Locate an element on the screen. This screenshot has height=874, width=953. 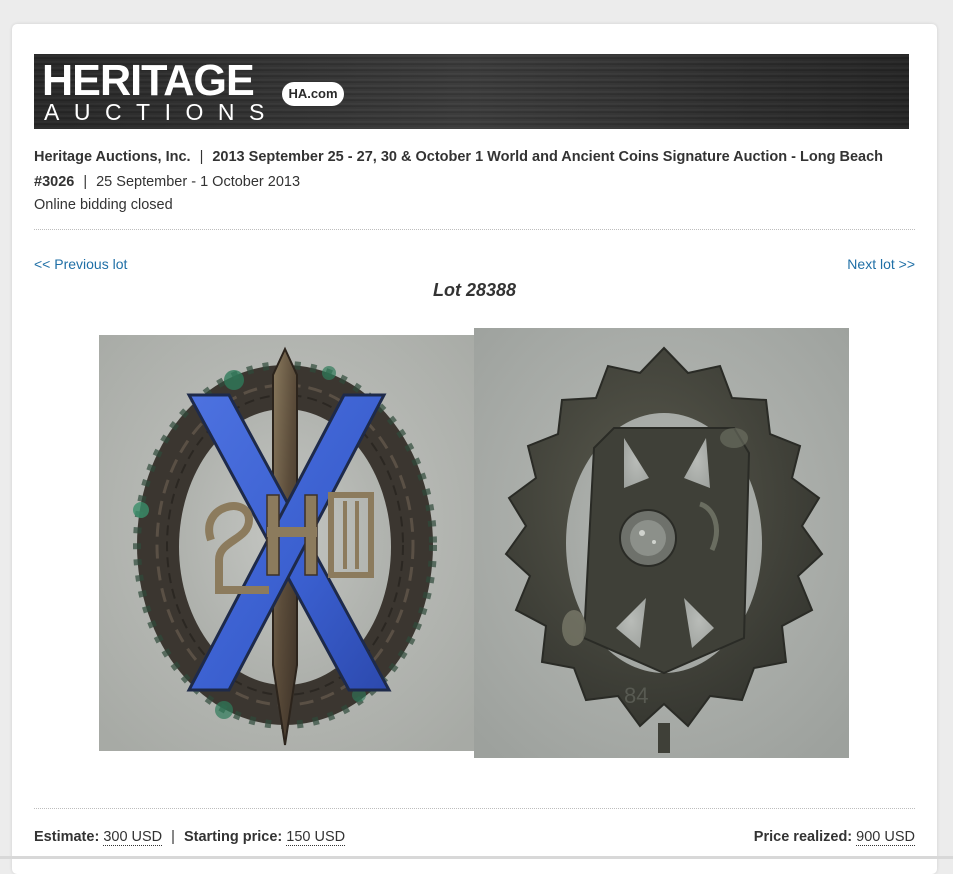
reverse-stamp: 84 is located at coordinates (636, 695).